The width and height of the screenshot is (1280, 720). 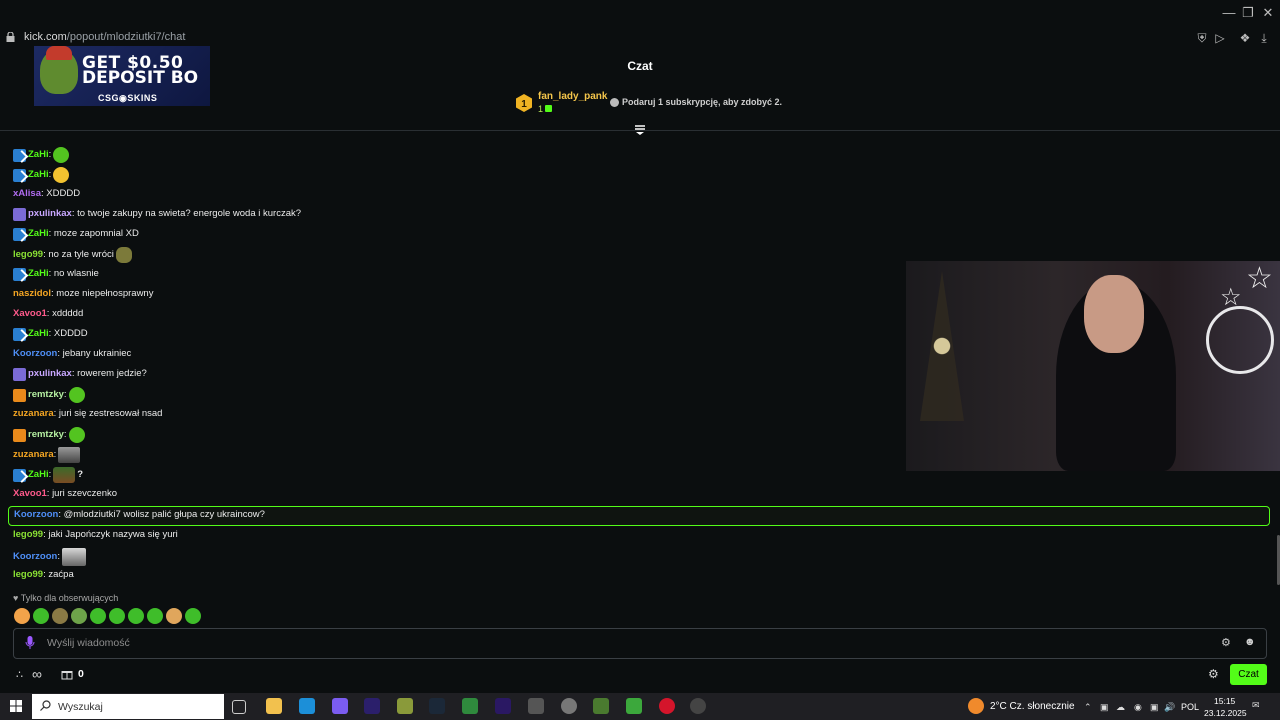 What do you see at coordinates (572, 96) in the screenshot?
I see `leaderboard-user: fan_lady_pank` at bounding box center [572, 96].